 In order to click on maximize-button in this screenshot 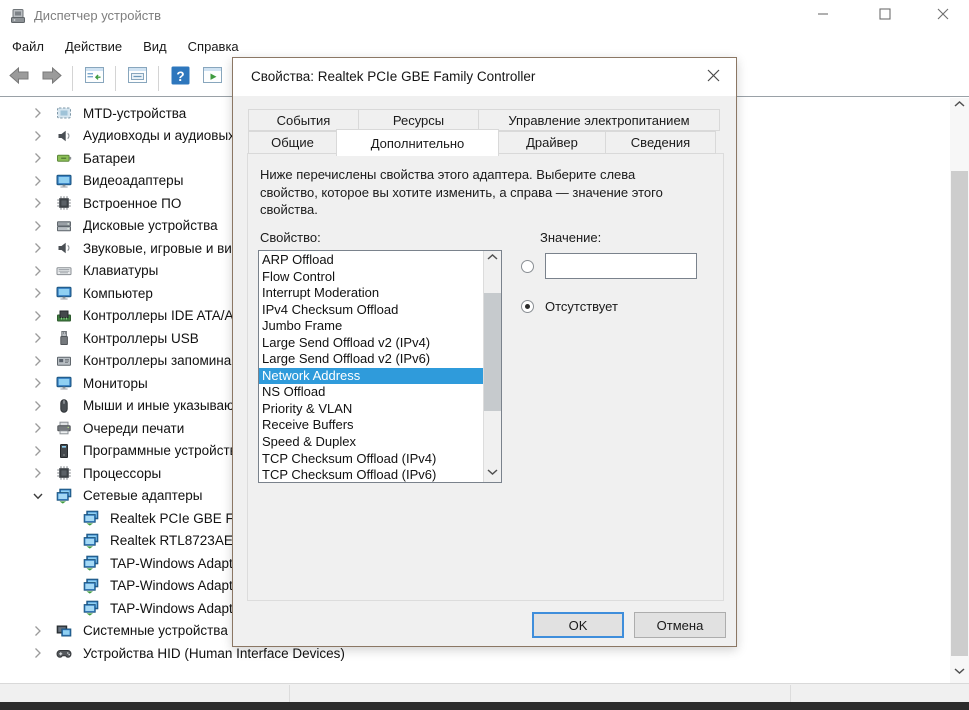, I will do `click(884, 16)`.